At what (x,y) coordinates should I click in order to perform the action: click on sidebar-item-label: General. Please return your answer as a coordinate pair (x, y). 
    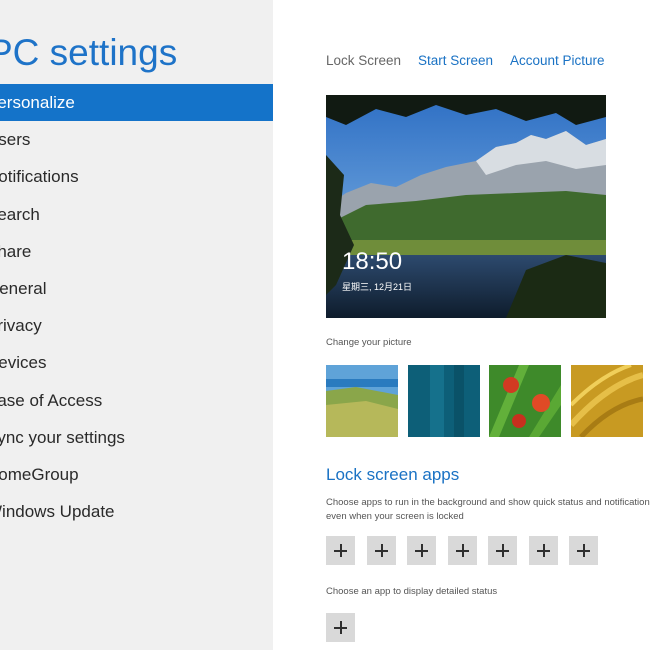
    Looking at the image, I should click on (23, 288).